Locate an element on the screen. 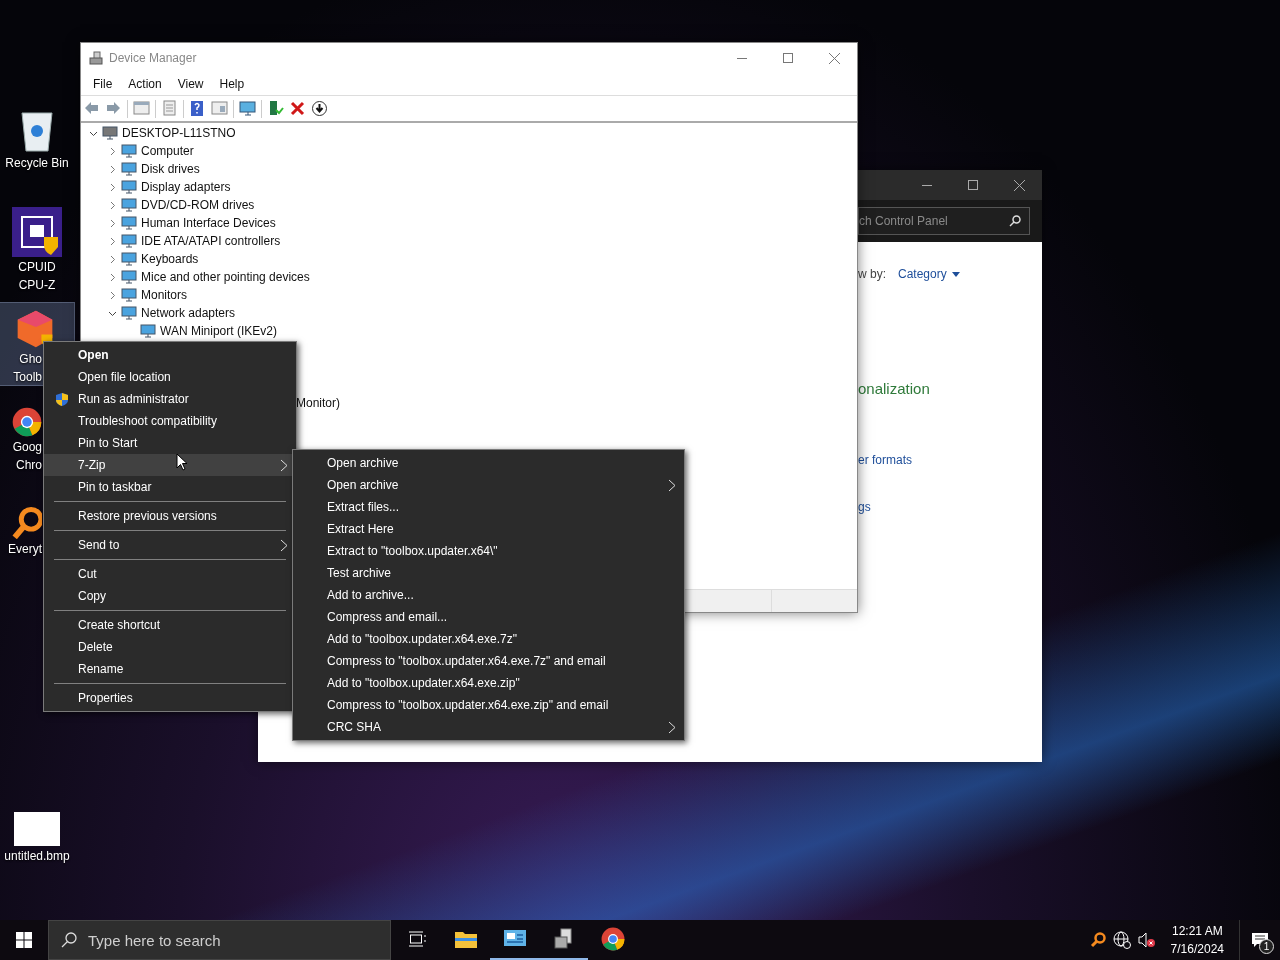 The width and height of the screenshot is (1280, 960). tree-item-label: Monitor) is located at coordinates (318, 403).